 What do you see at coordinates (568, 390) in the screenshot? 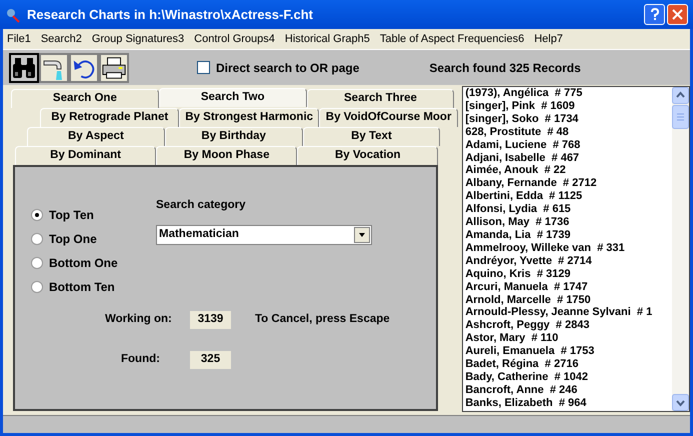
I see `record-item: Bancroft, Anne # 246` at bounding box center [568, 390].